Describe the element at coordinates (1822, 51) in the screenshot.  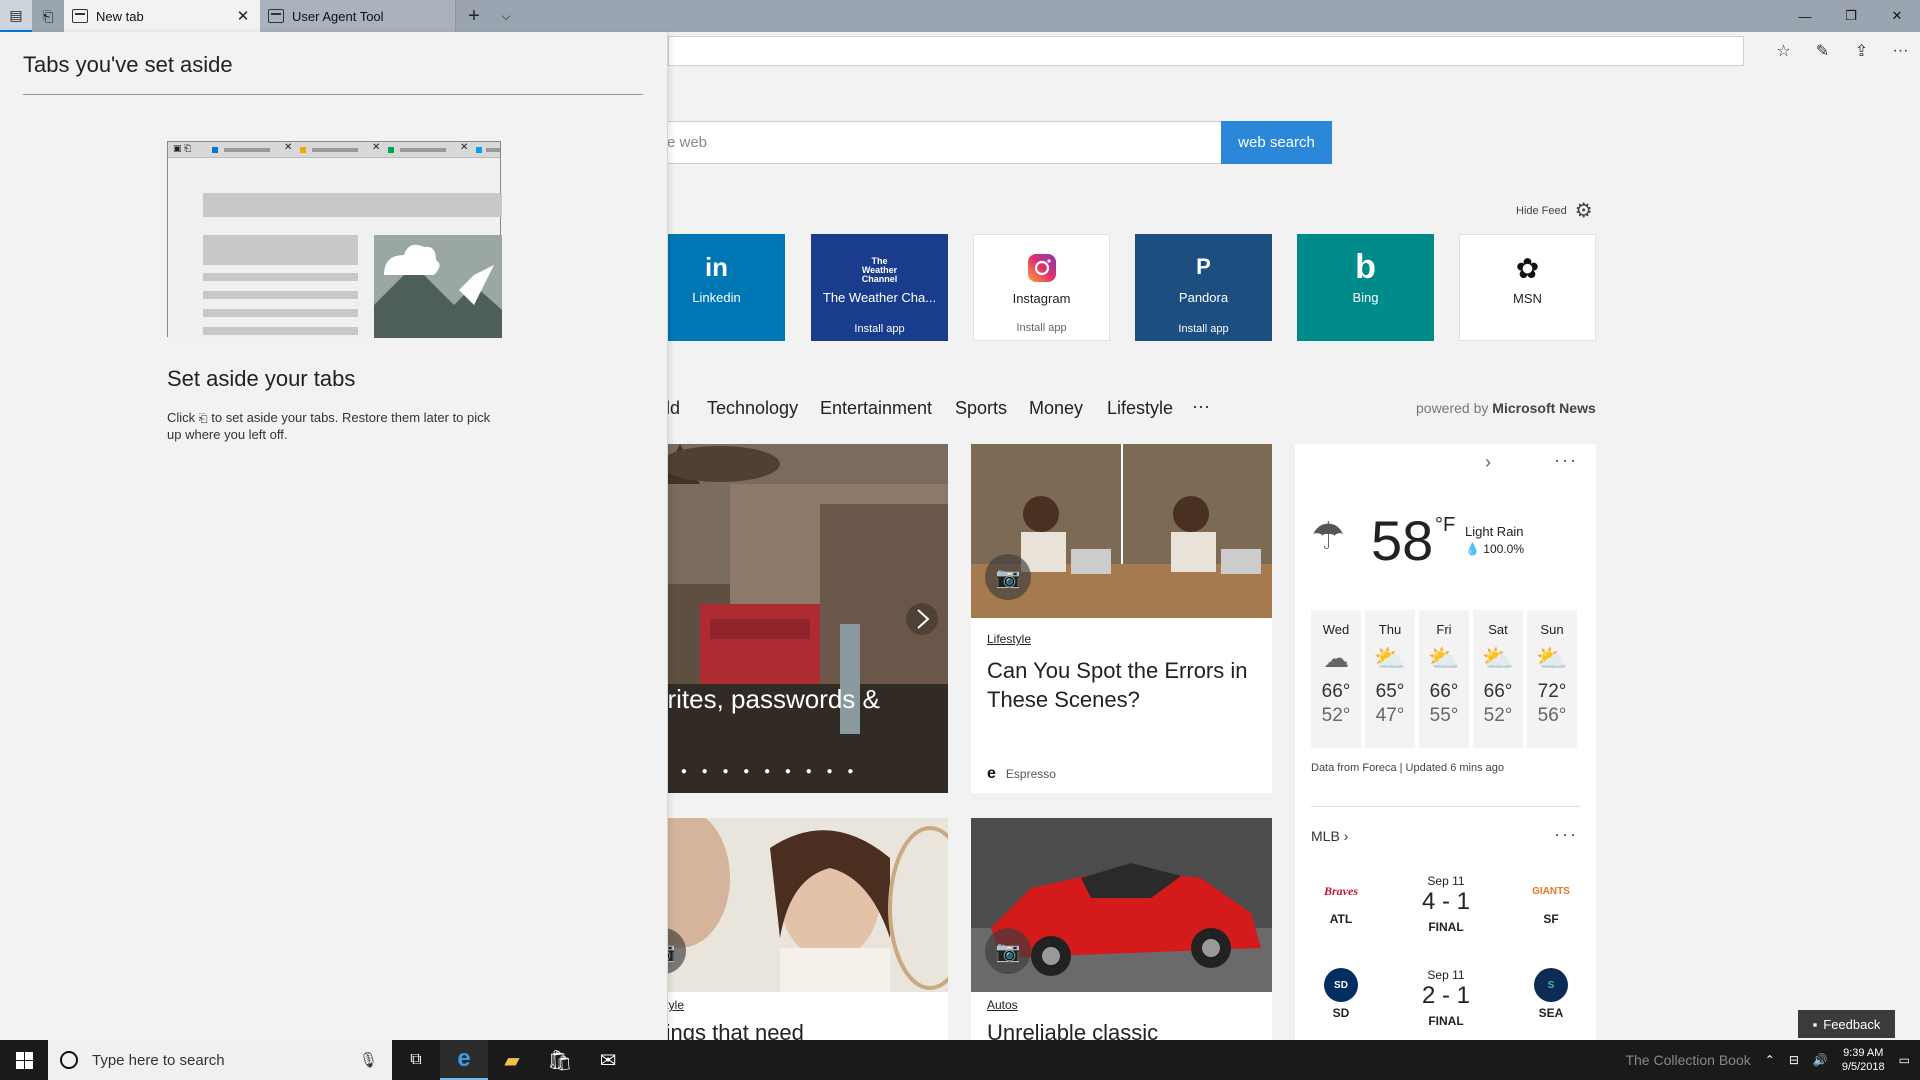
I see `web-note-button: ✎` at that location.